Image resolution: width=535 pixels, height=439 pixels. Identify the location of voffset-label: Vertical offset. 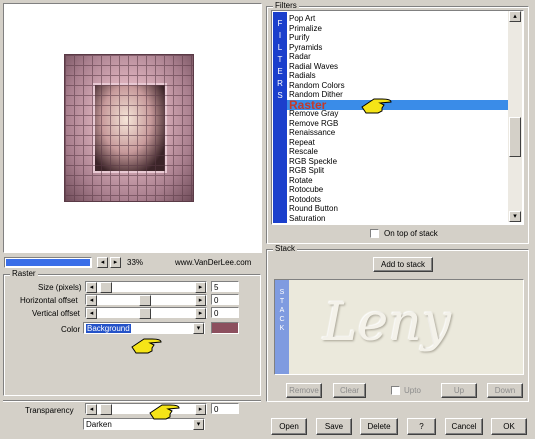
(56, 313).